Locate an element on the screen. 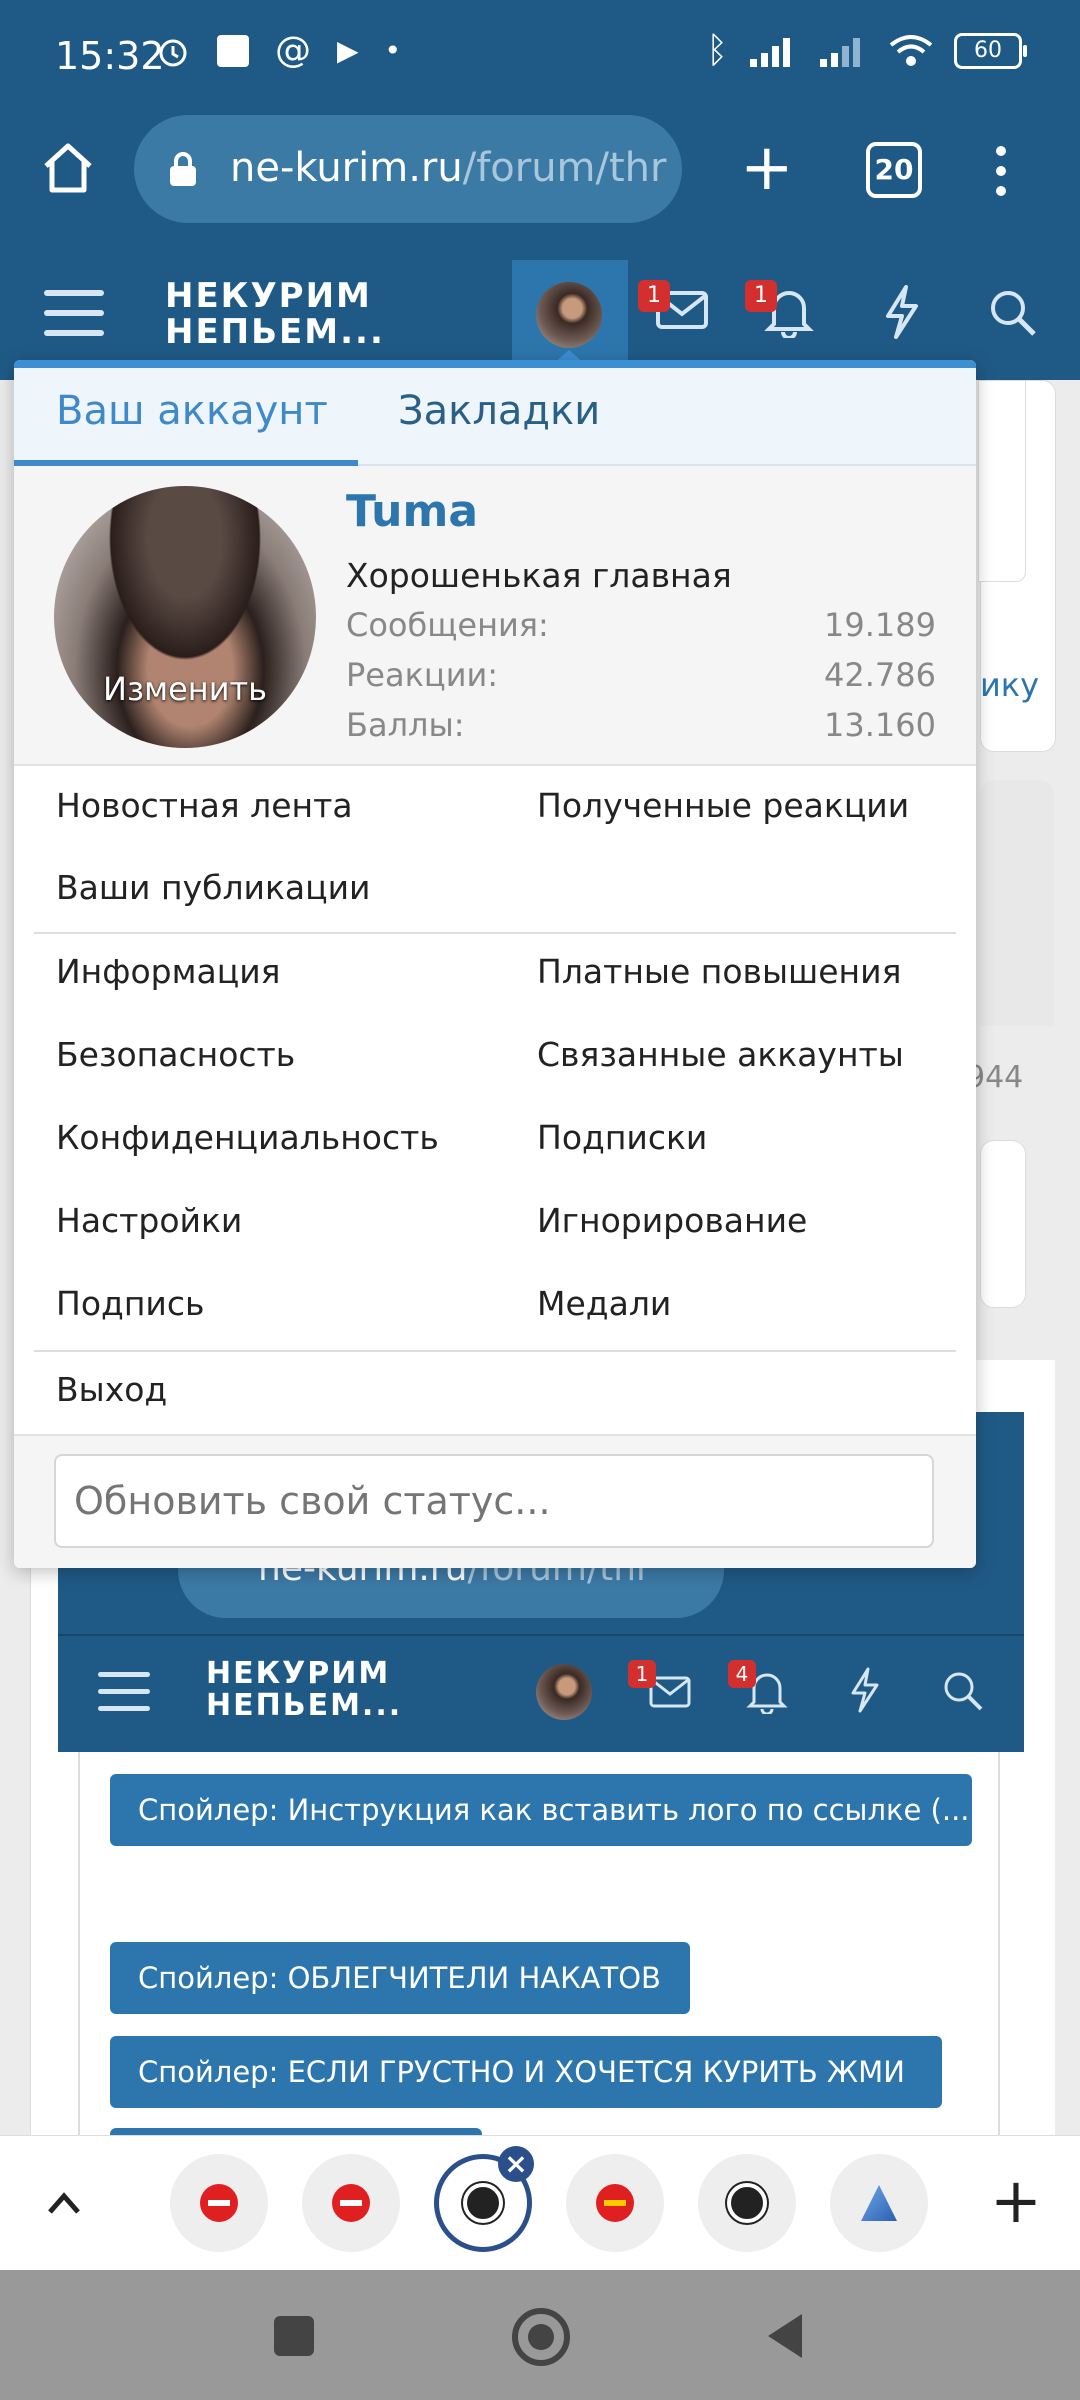 The image size is (1080, 2400). menu-ignoring: Игнорирование is located at coordinates (672, 1220).